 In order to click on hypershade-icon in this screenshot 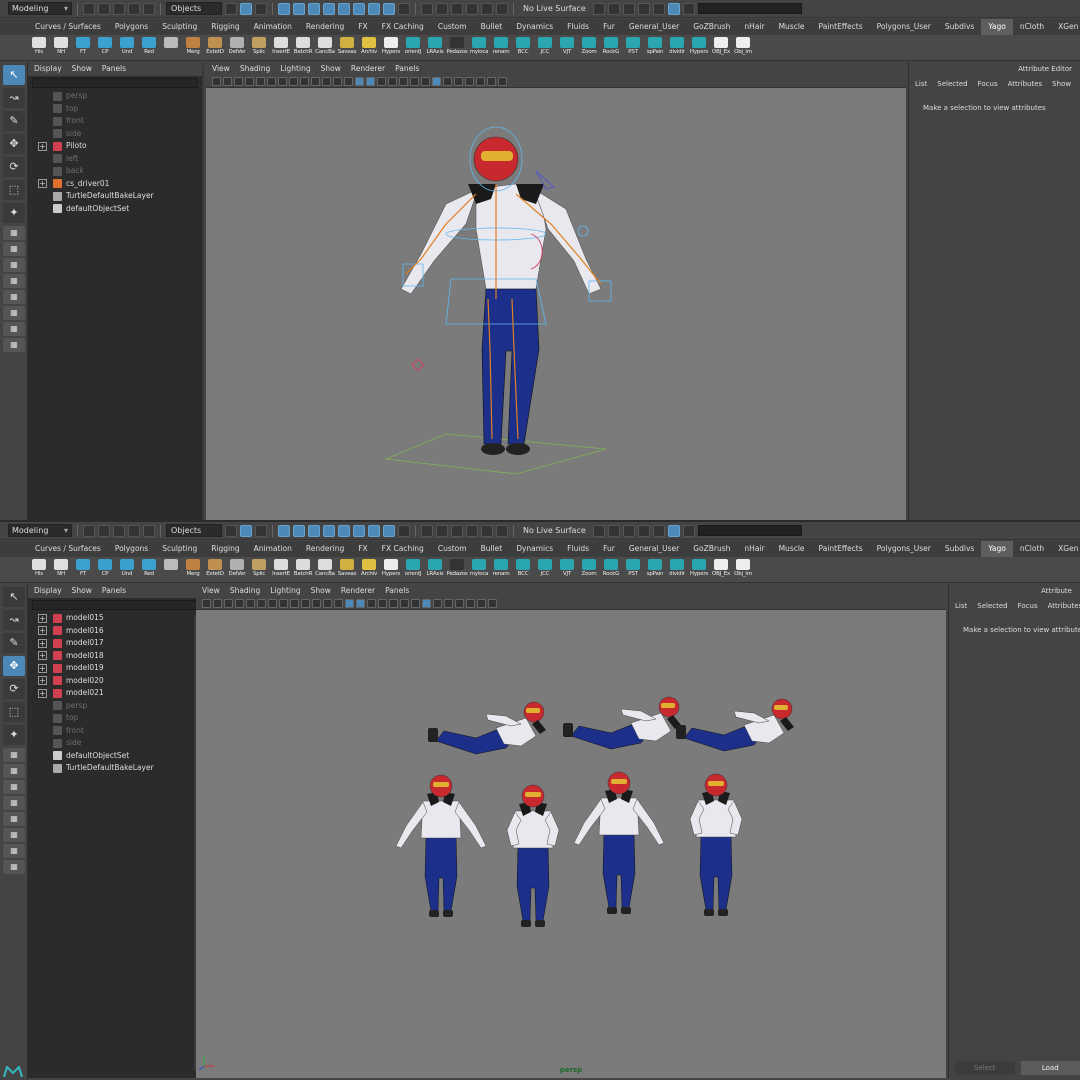, I will do `click(688, 8)`.